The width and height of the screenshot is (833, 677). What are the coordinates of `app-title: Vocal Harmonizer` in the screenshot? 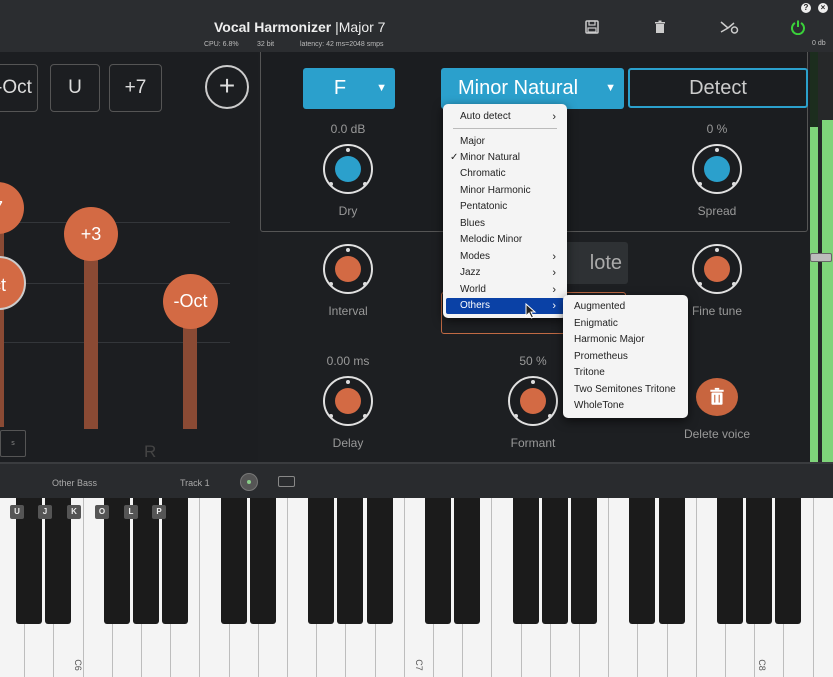 It's located at (273, 27).